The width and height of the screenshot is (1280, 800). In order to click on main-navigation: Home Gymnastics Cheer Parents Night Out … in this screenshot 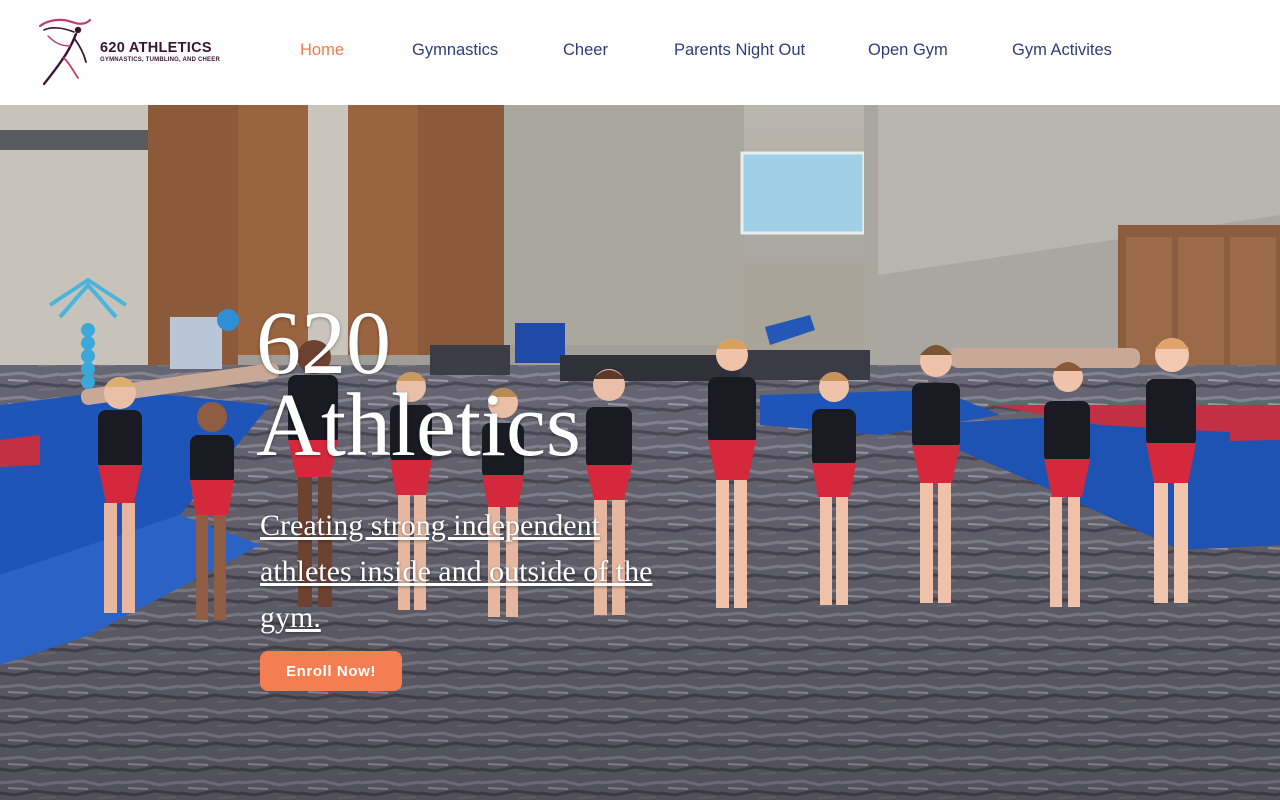, I will do `click(640, 52)`.